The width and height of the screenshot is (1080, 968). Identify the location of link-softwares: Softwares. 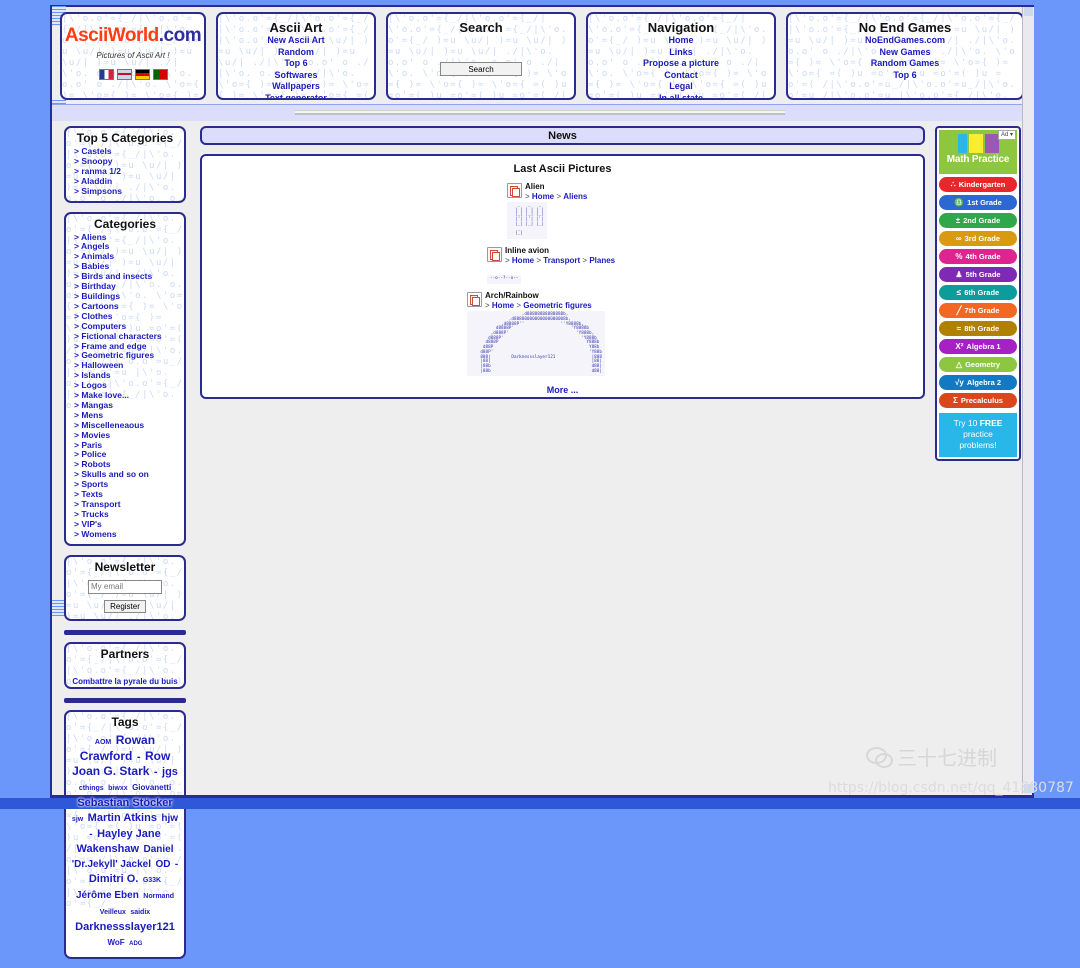
(296, 76).